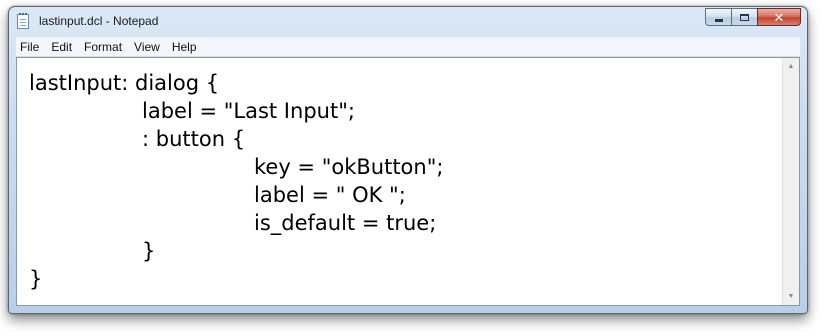  Describe the element at coordinates (345, 223) in the screenshot. I see `code-line: is_default = true;` at that location.